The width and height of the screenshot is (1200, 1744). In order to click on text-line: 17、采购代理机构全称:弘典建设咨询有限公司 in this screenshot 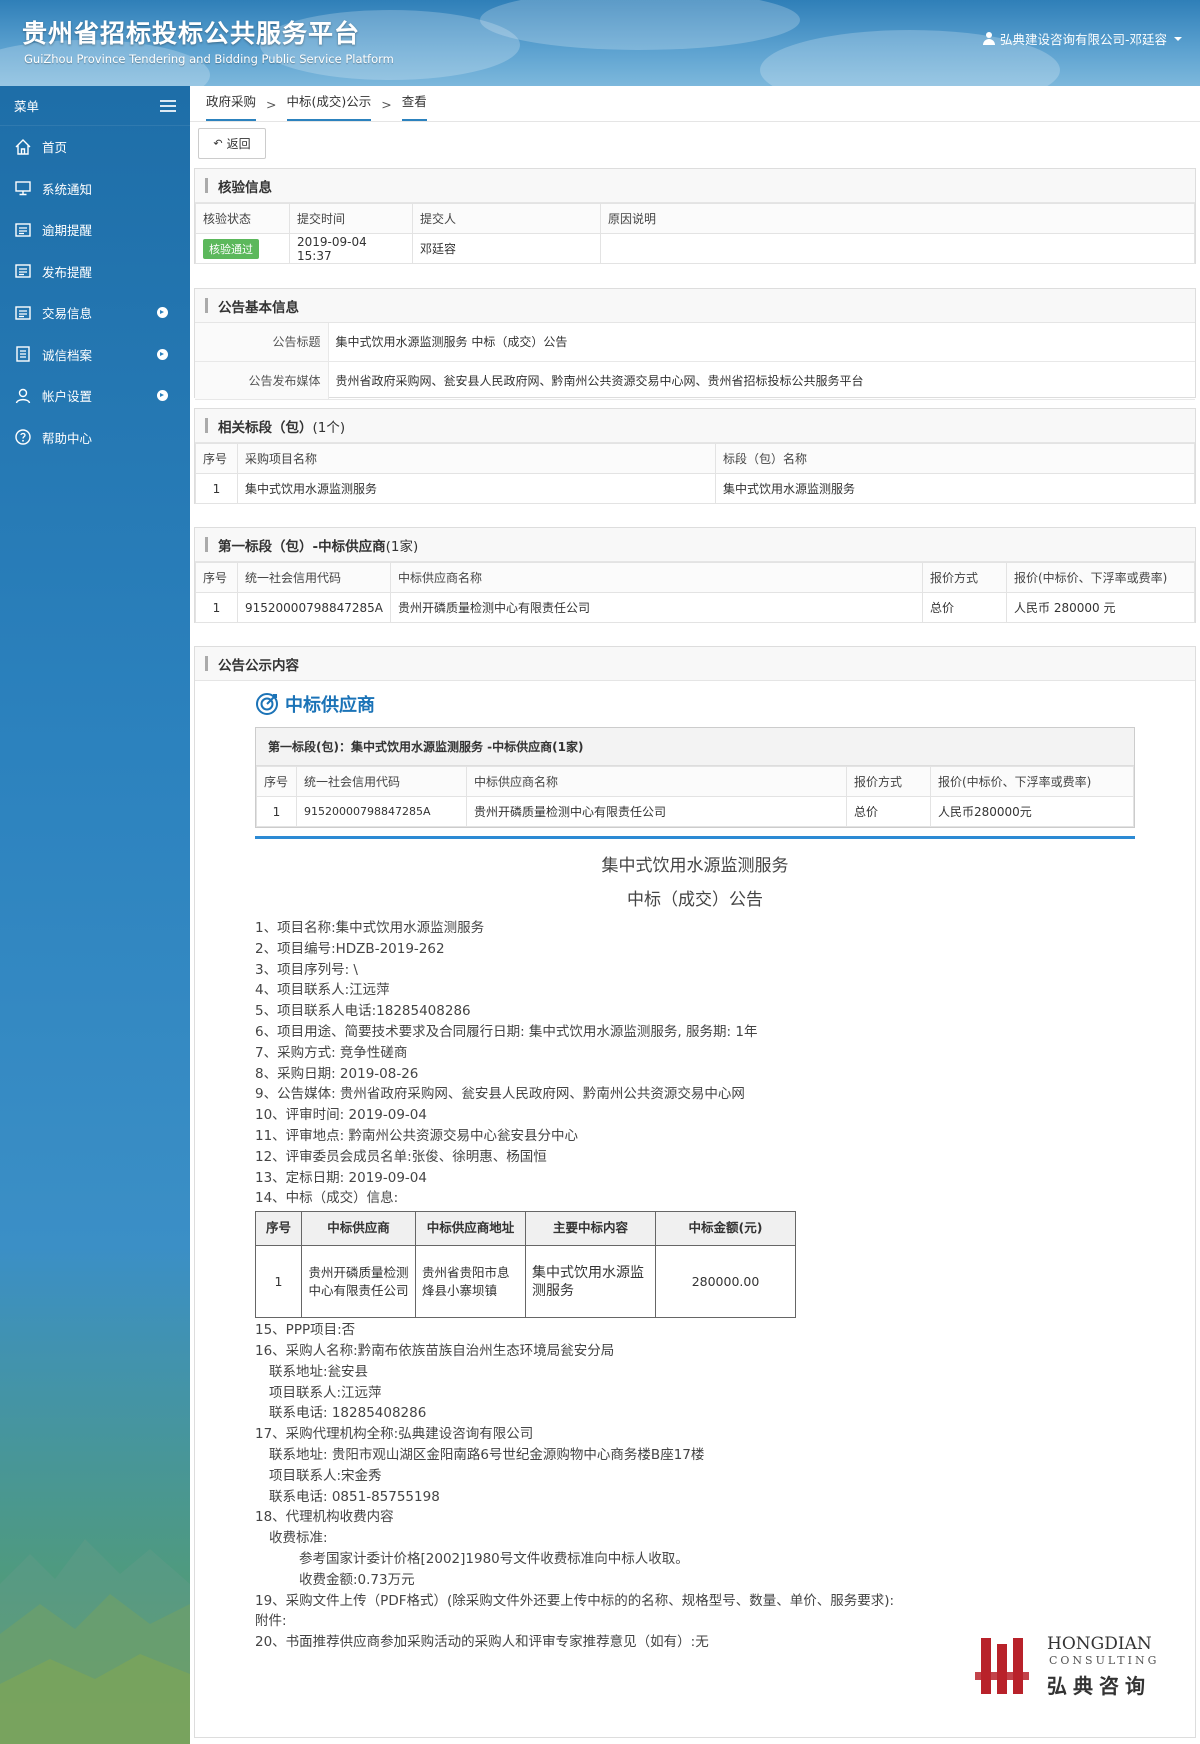, I will do `click(394, 1434)`.